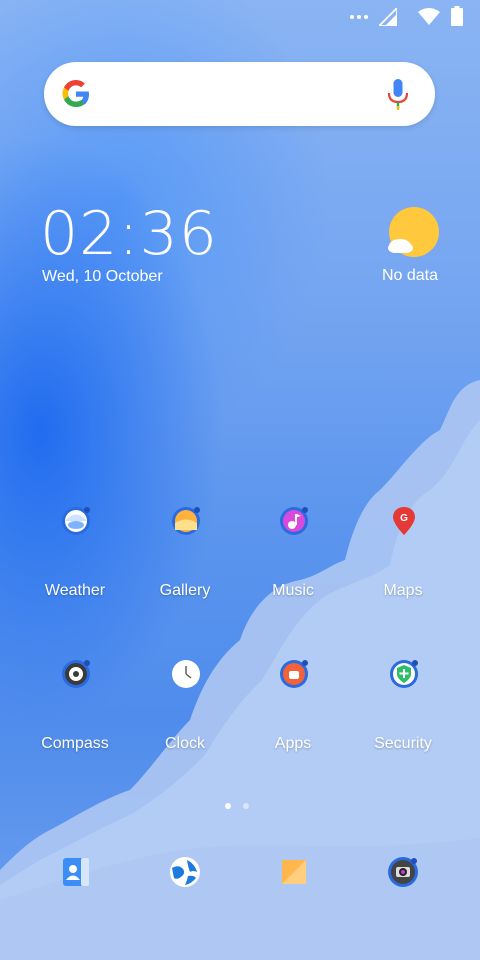  I want to click on app-label: Music, so click(293, 590).